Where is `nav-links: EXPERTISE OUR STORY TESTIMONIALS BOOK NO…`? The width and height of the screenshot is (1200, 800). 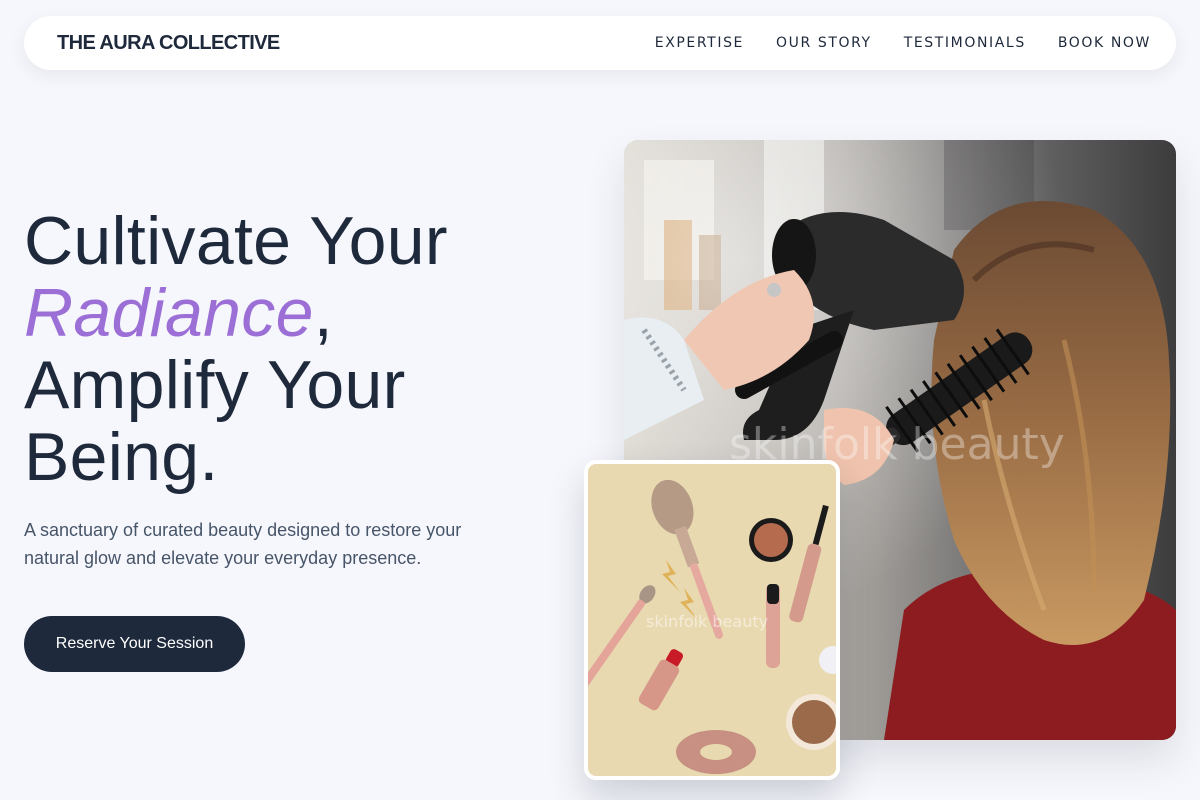
nav-links: EXPERTISE OUR STORY TESTIMONIALS BOOK NO… is located at coordinates (887, 43).